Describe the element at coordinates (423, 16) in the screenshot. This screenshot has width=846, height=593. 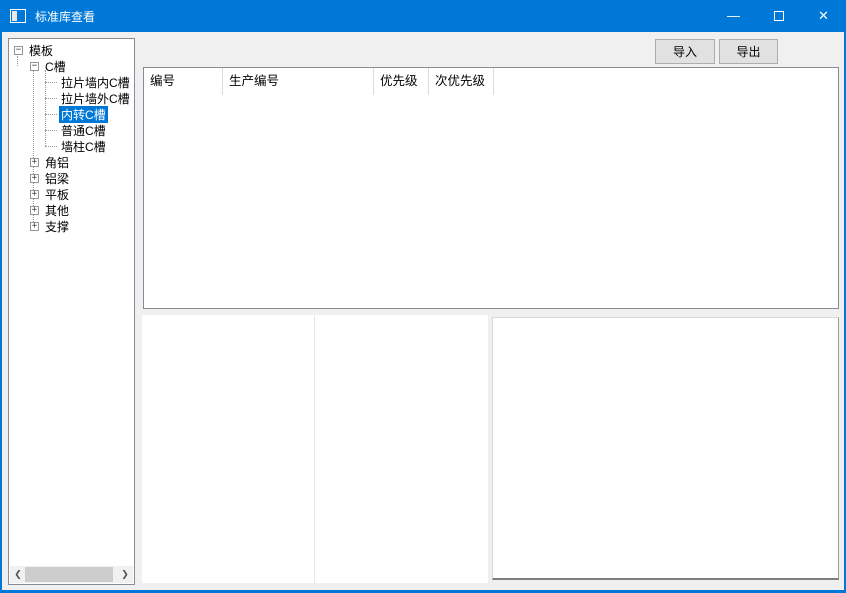
I see `titlebar: 标准库查看 — ✕` at that location.